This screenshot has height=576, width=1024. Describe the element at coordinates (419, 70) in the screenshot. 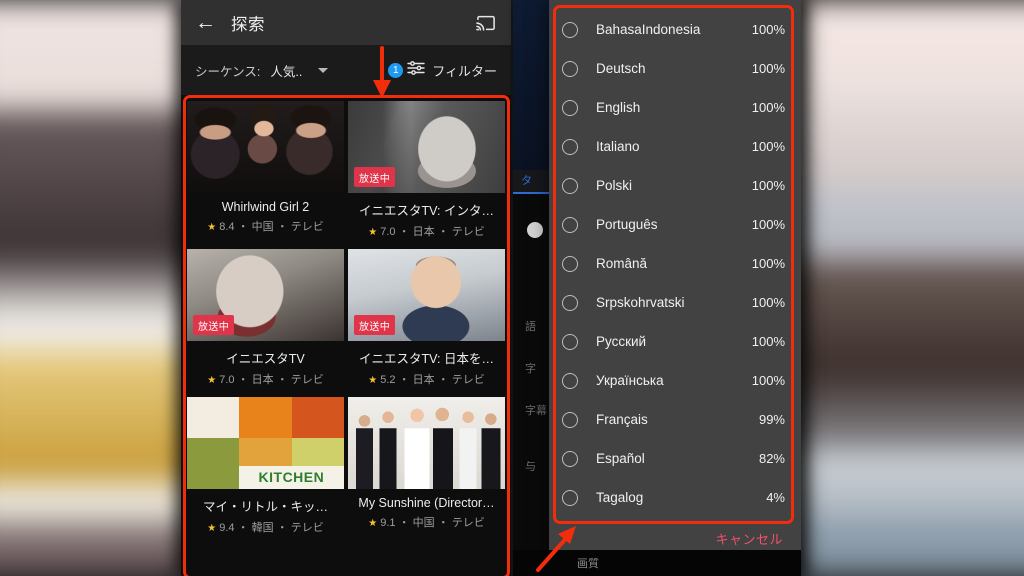

I see `sliders-icon` at that location.